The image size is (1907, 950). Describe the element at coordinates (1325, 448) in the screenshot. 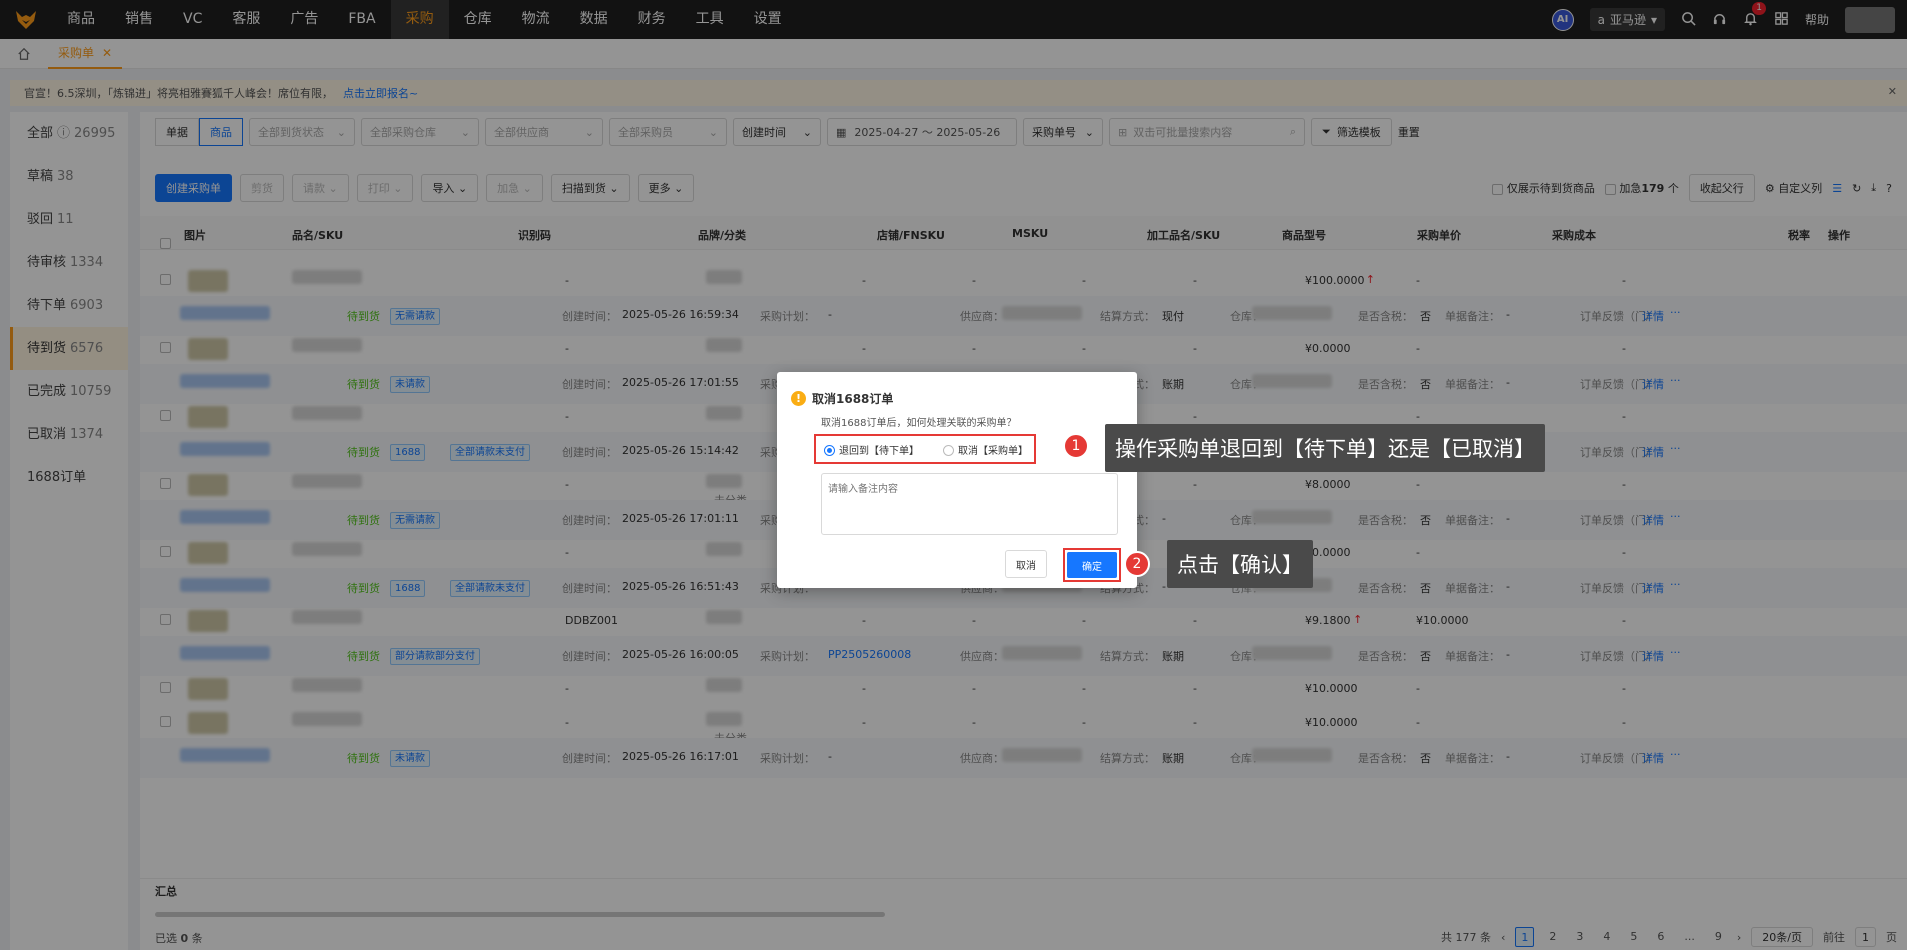

I see `step-1-callout: 操作采购单退回到【待下单】还是【已取消】` at that location.